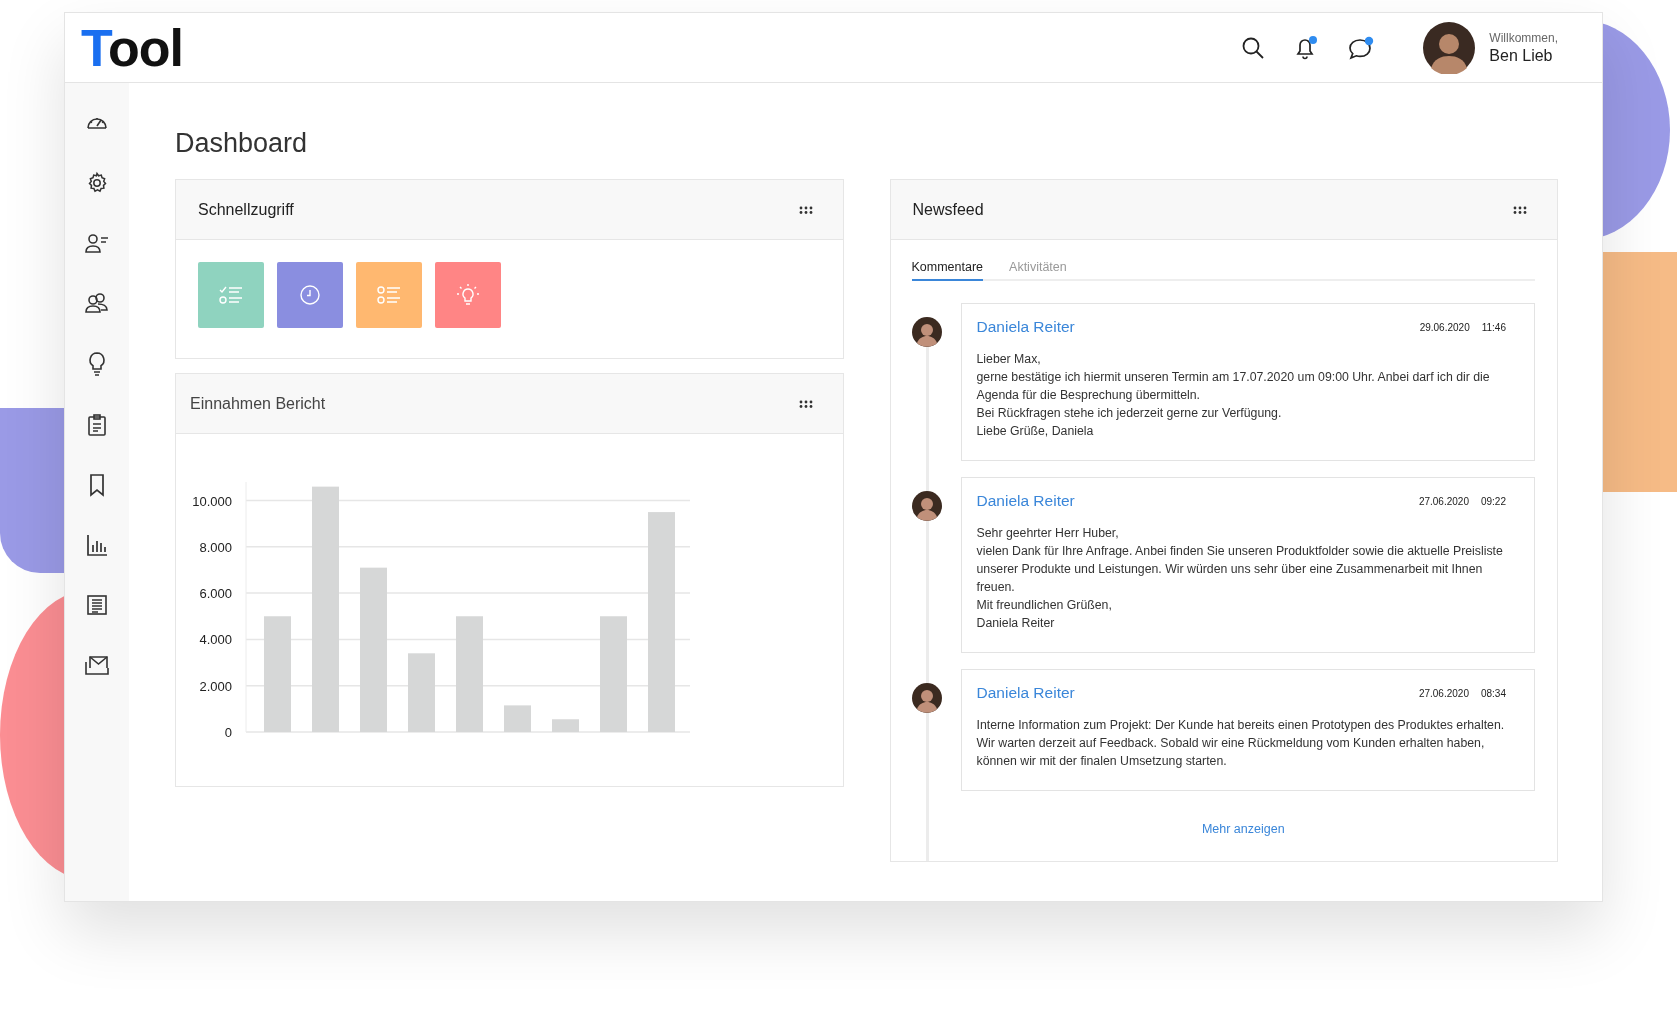 The image size is (1677, 1013). I want to click on axis-tick-label: 2.000, so click(215, 686).